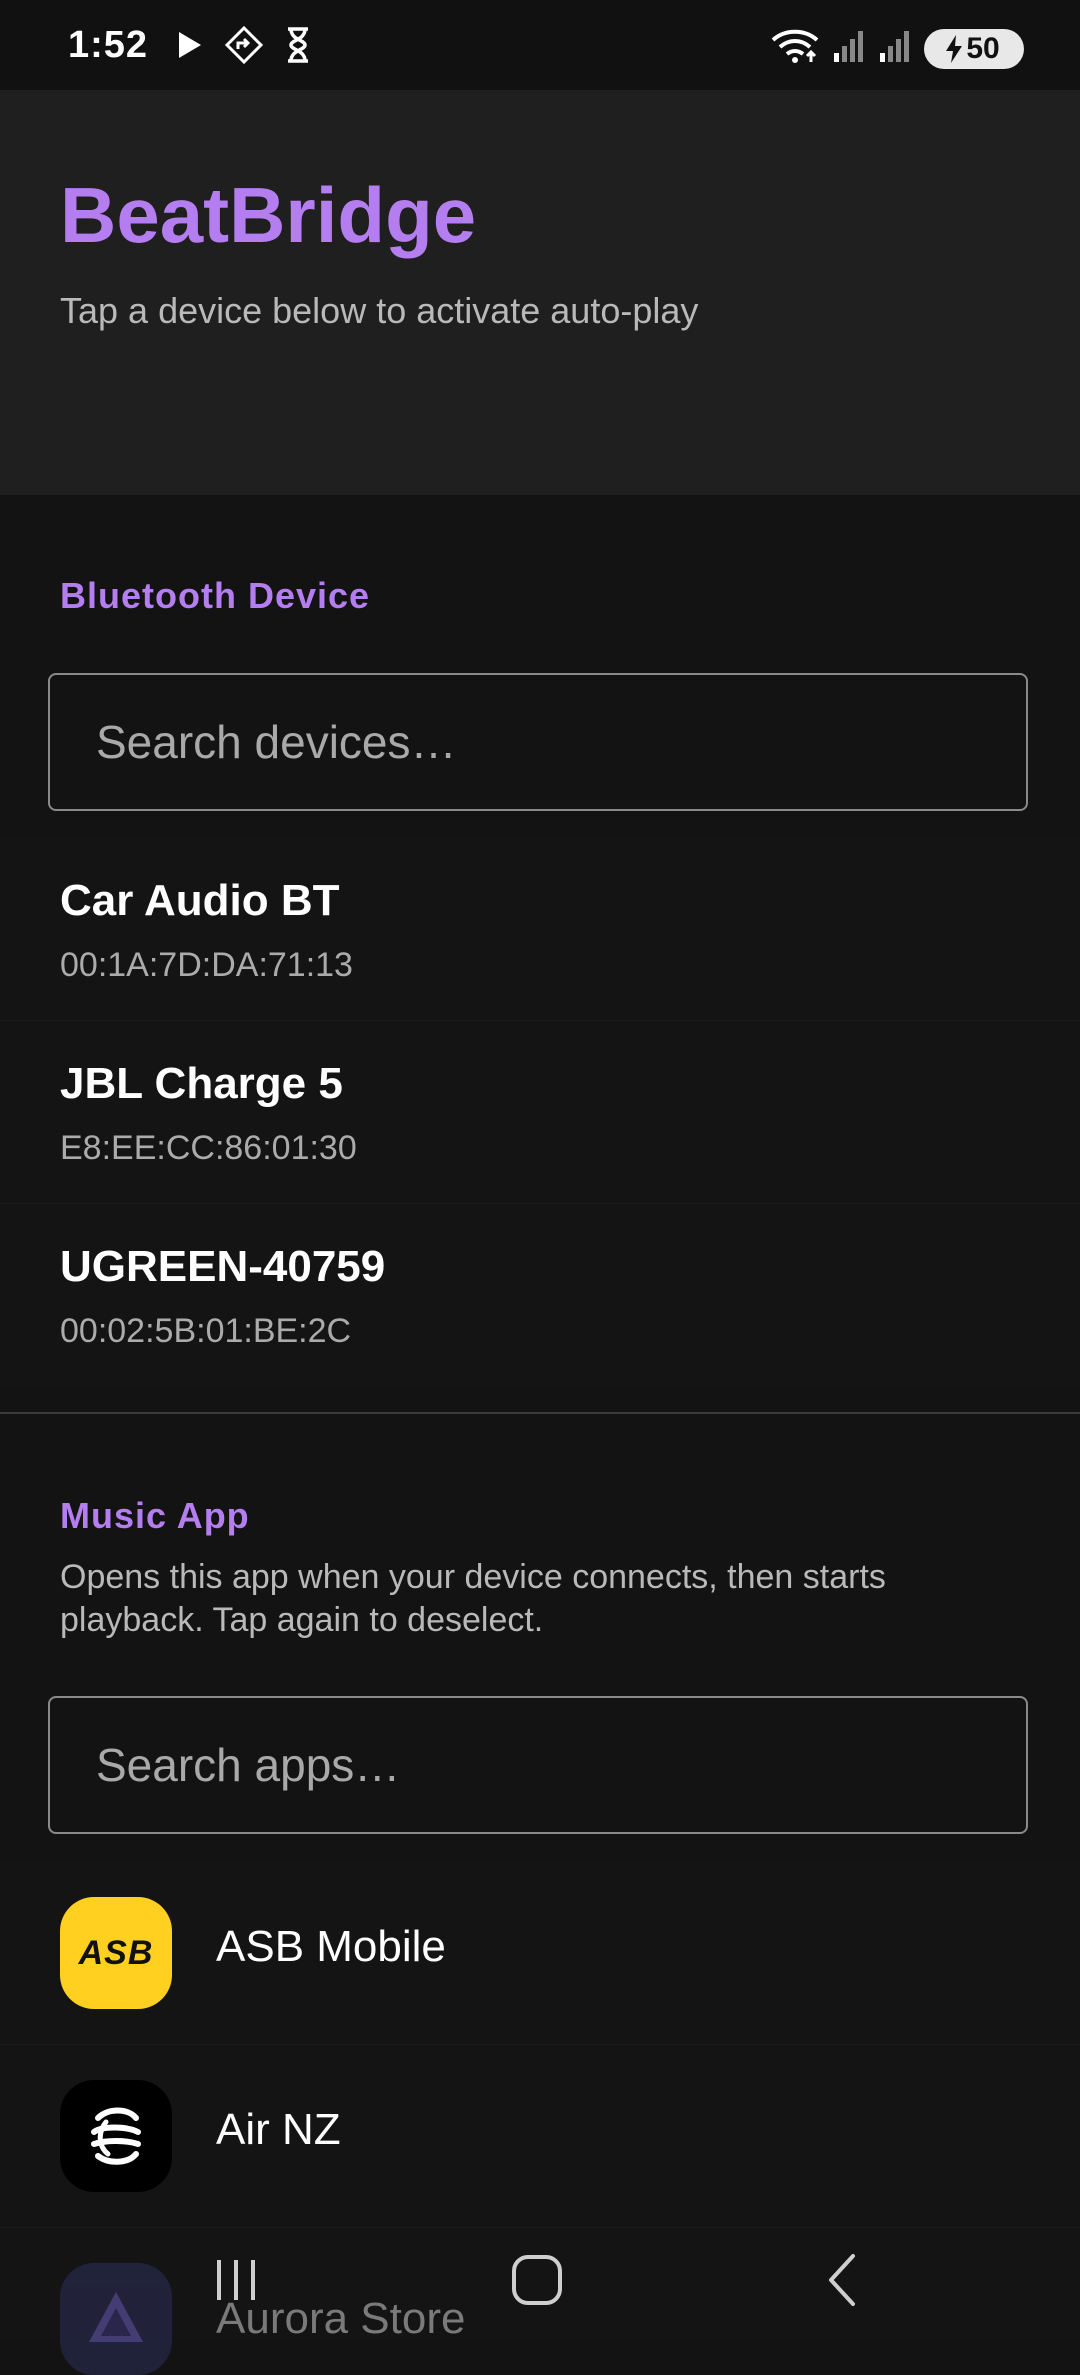 The height and width of the screenshot is (2375, 1080). I want to click on device-search-box, so click(538, 742).